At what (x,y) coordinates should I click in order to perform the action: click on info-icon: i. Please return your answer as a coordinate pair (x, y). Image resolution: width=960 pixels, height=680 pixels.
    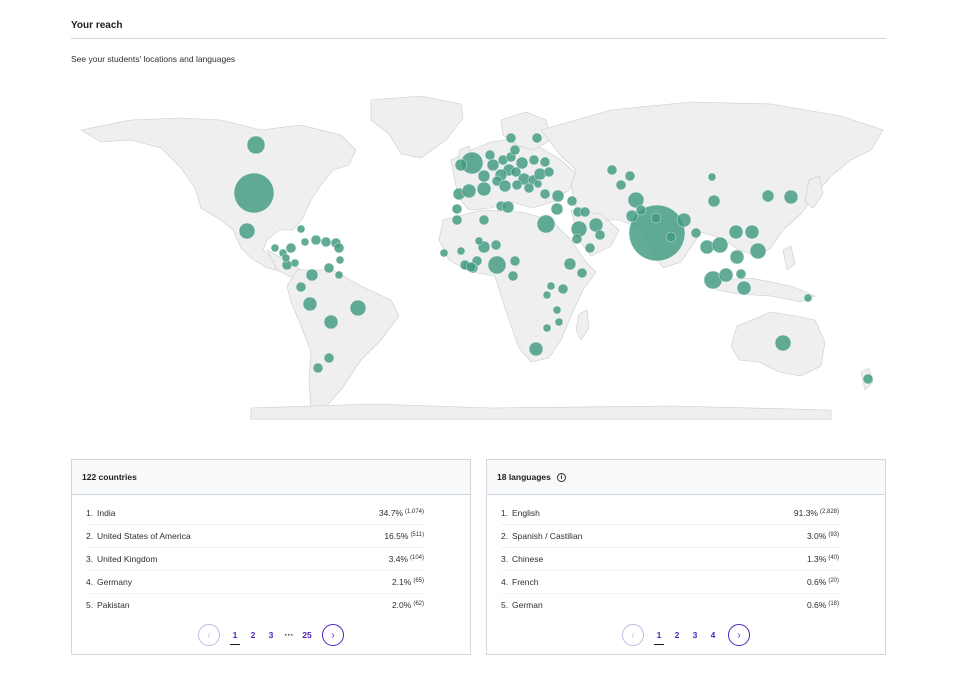
    Looking at the image, I should click on (561, 477).